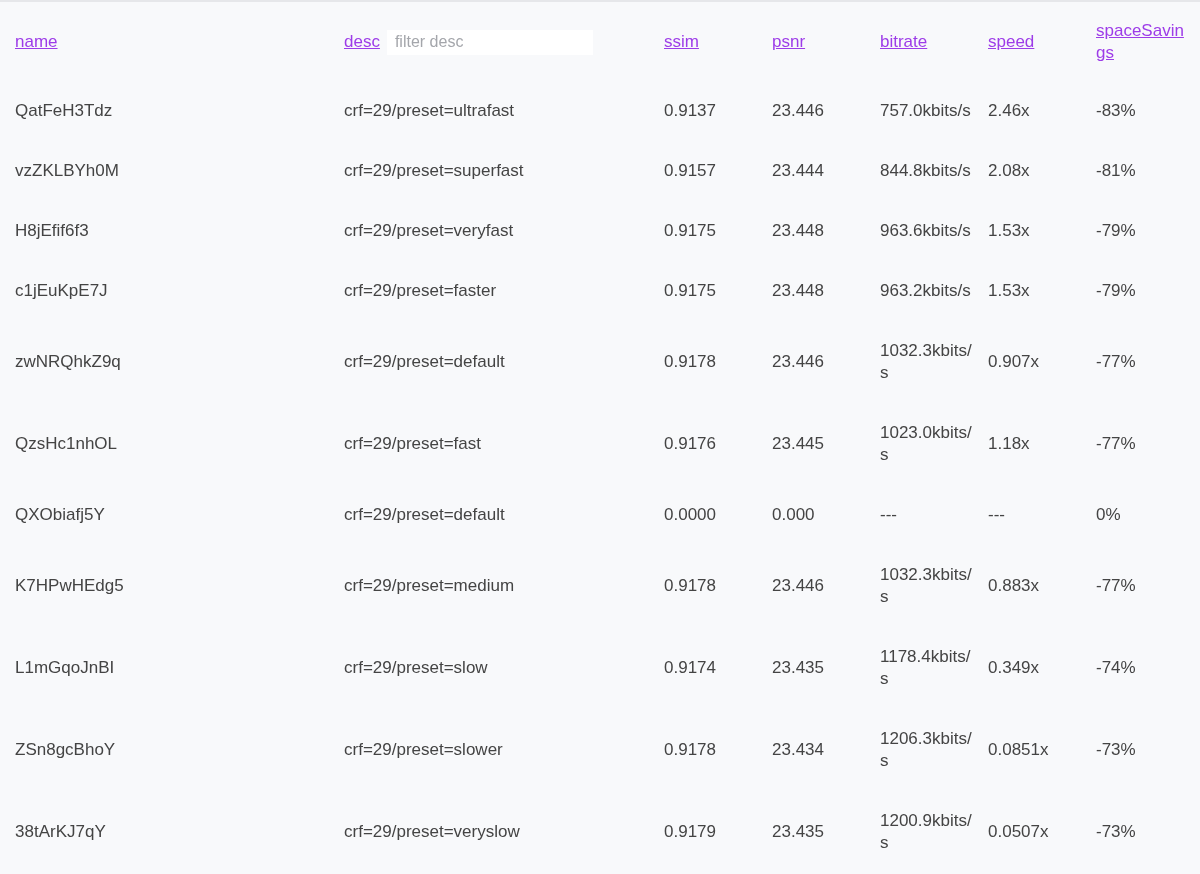 This screenshot has height=874, width=1200. Describe the element at coordinates (690, 443) in the screenshot. I see `table-cell: 0.9176` at that location.